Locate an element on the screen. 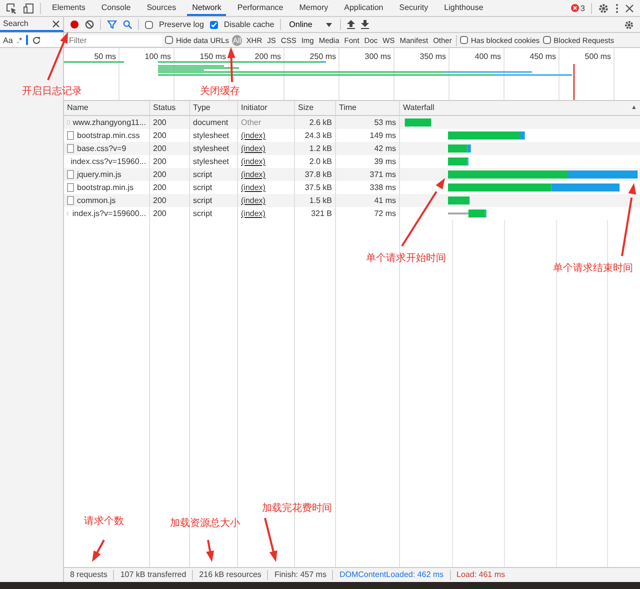 This screenshot has height=589, width=640. match-case-button: Aa is located at coordinates (8, 40).